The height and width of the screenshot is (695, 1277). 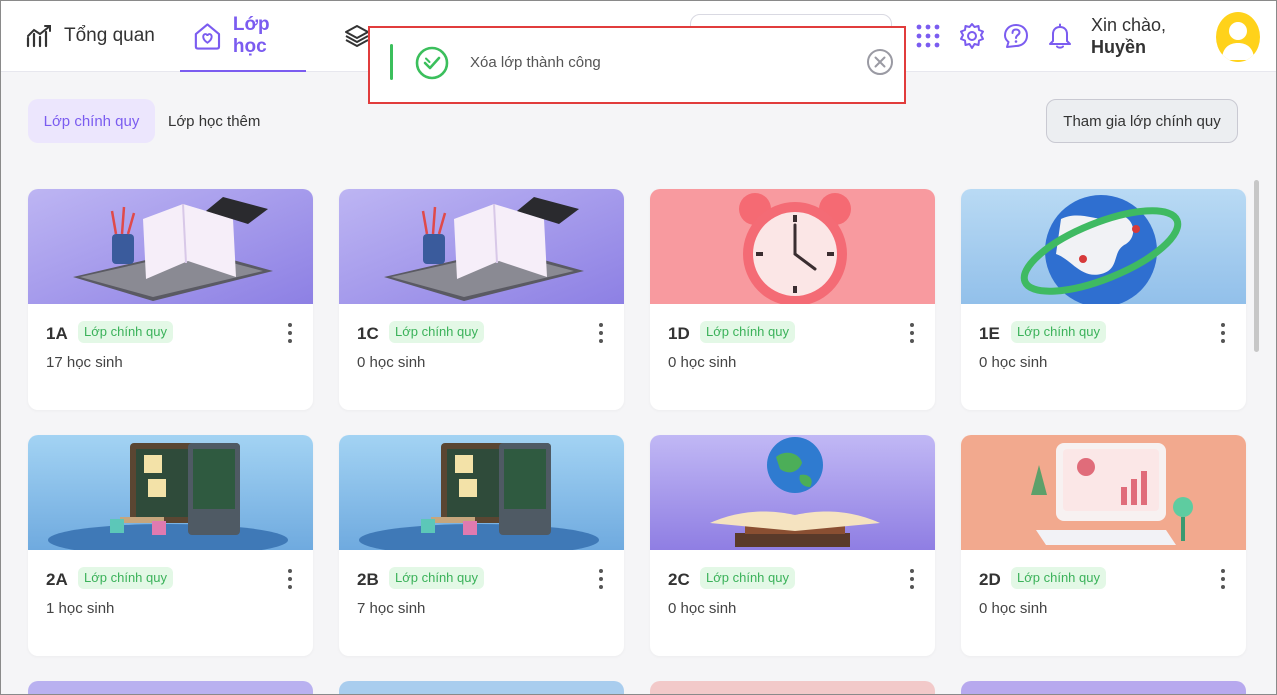 What do you see at coordinates (251, 35) in the screenshot?
I see `nav-class-label: Lớp học` at bounding box center [251, 35].